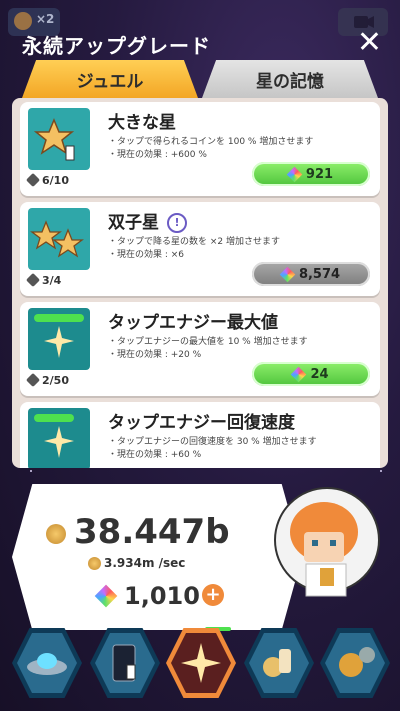 This screenshot has height=711, width=400. Describe the element at coordinates (145, 563) in the screenshot. I see `coin-rate: 3.934m /sec` at that location.